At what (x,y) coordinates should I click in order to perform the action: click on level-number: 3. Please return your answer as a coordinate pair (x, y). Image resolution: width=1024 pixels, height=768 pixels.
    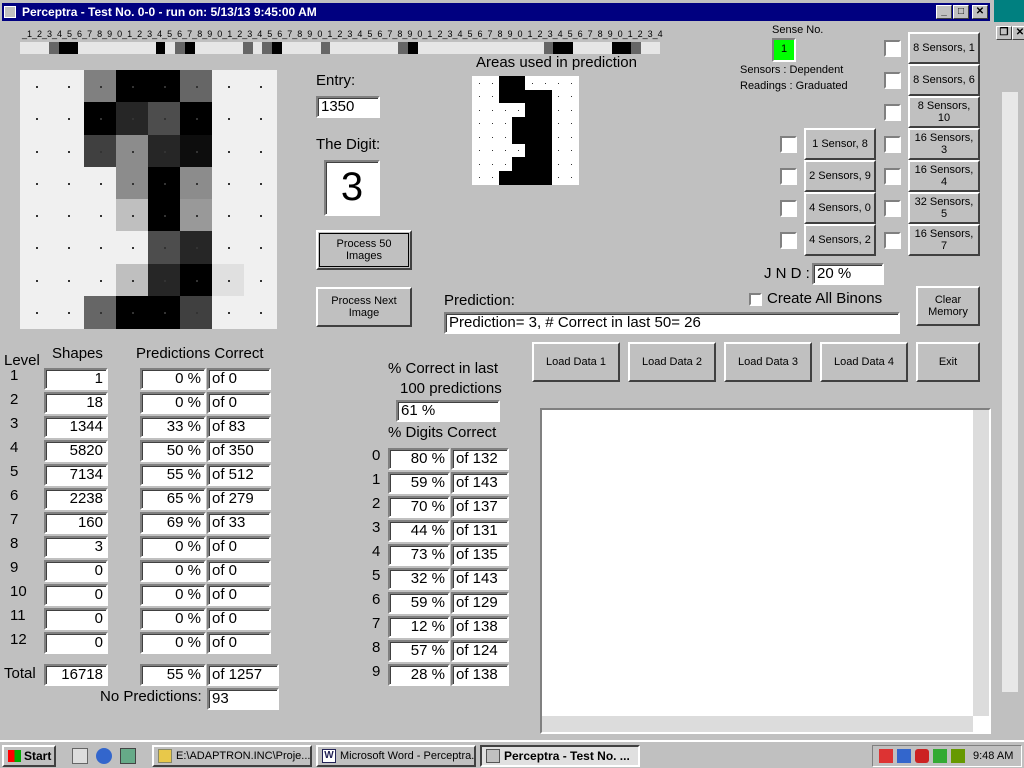
    Looking at the image, I should click on (14, 423).